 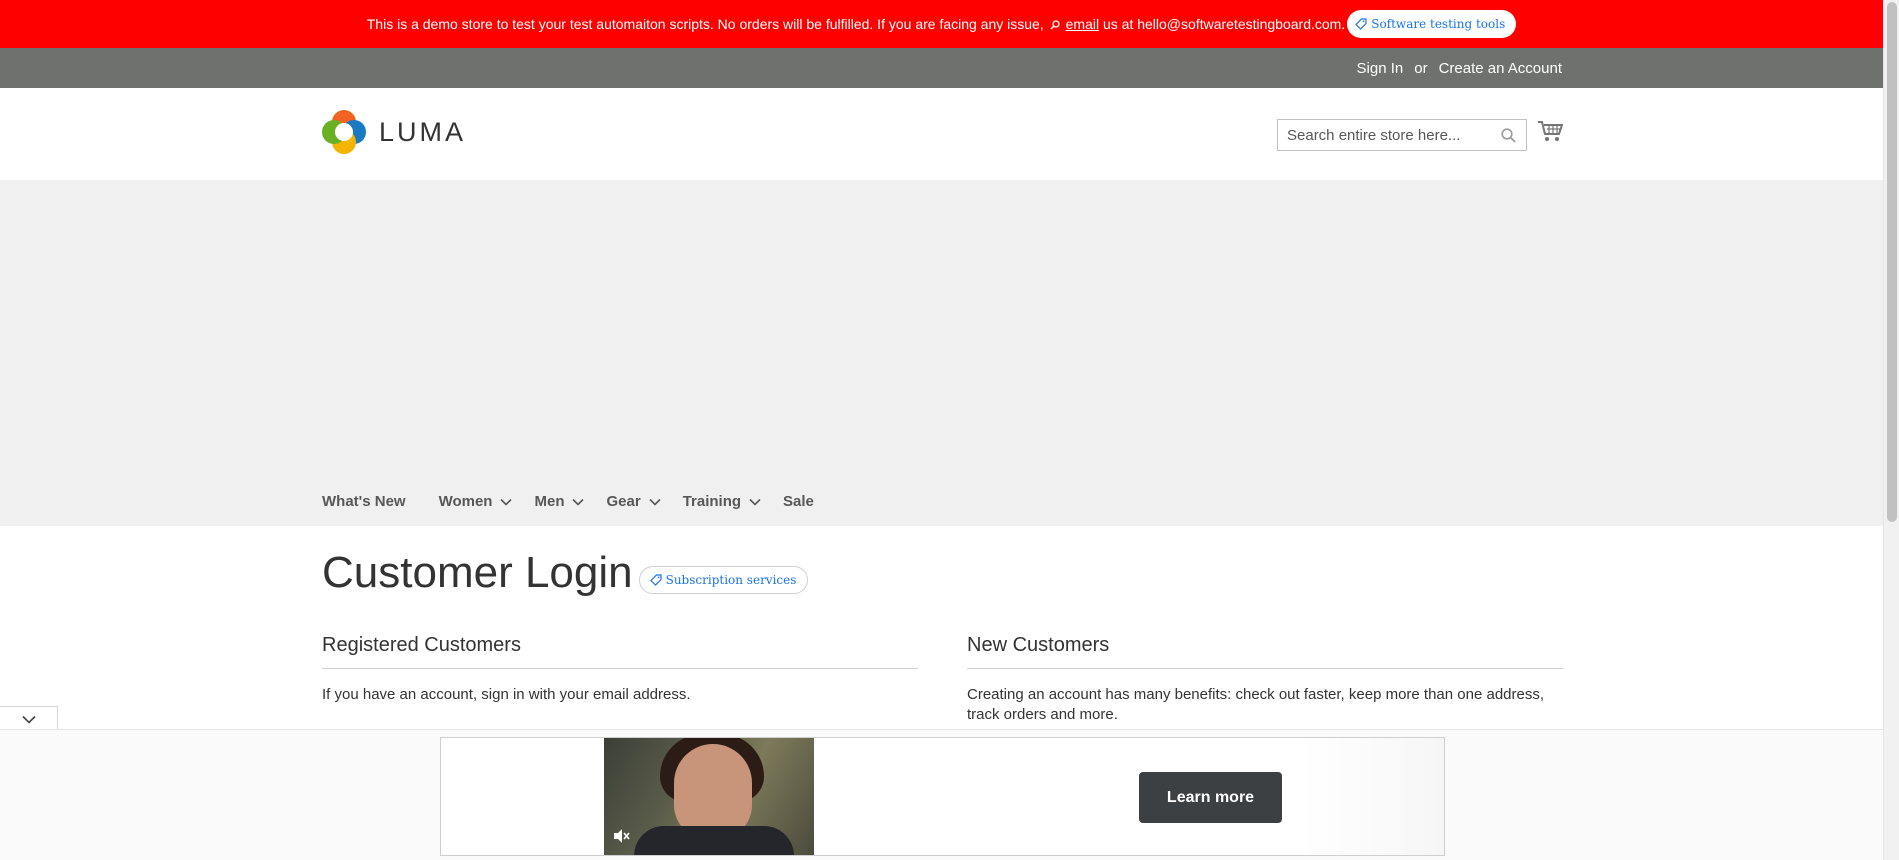 What do you see at coordinates (1383, 135) in the screenshot?
I see `search-input` at bounding box center [1383, 135].